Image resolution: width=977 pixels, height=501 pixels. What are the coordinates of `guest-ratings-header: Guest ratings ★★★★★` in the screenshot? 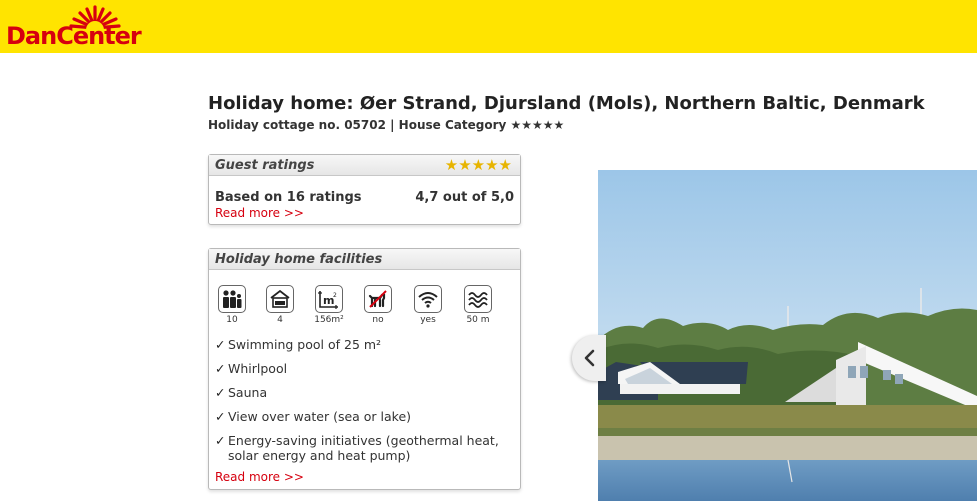 It's located at (364, 165).